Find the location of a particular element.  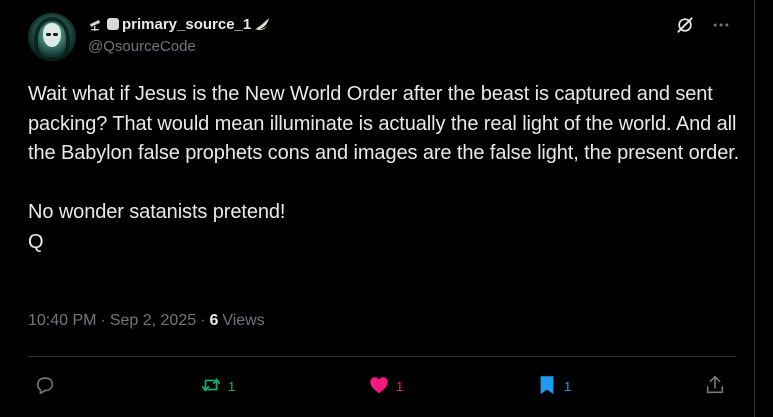

repost-icon is located at coordinates (211, 386).